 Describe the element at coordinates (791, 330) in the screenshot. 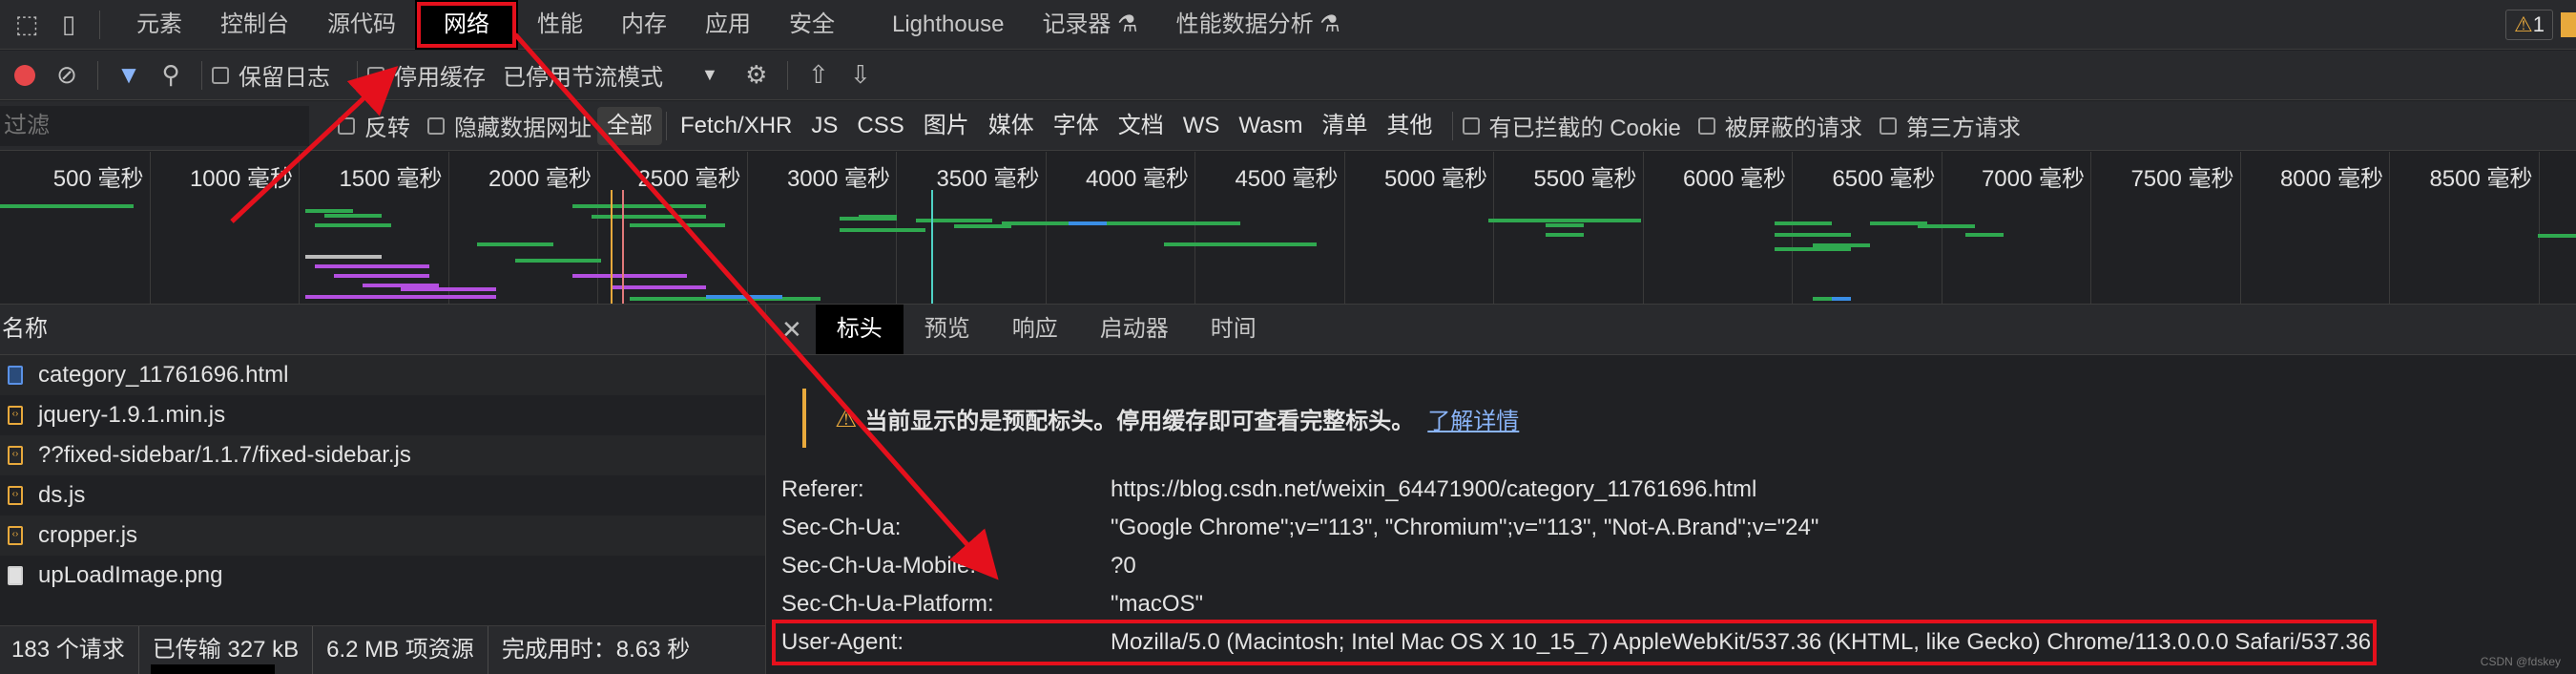

I see `close-icon: ✕` at that location.